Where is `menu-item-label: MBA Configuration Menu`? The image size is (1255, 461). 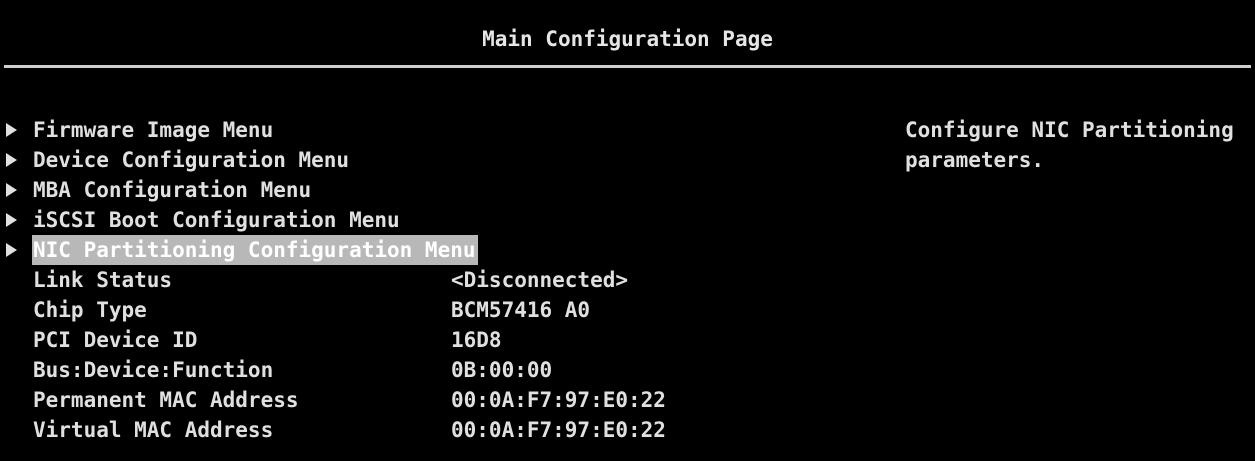 menu-item-label: MBA Configuration Menu is located at coordinates (172, 190).